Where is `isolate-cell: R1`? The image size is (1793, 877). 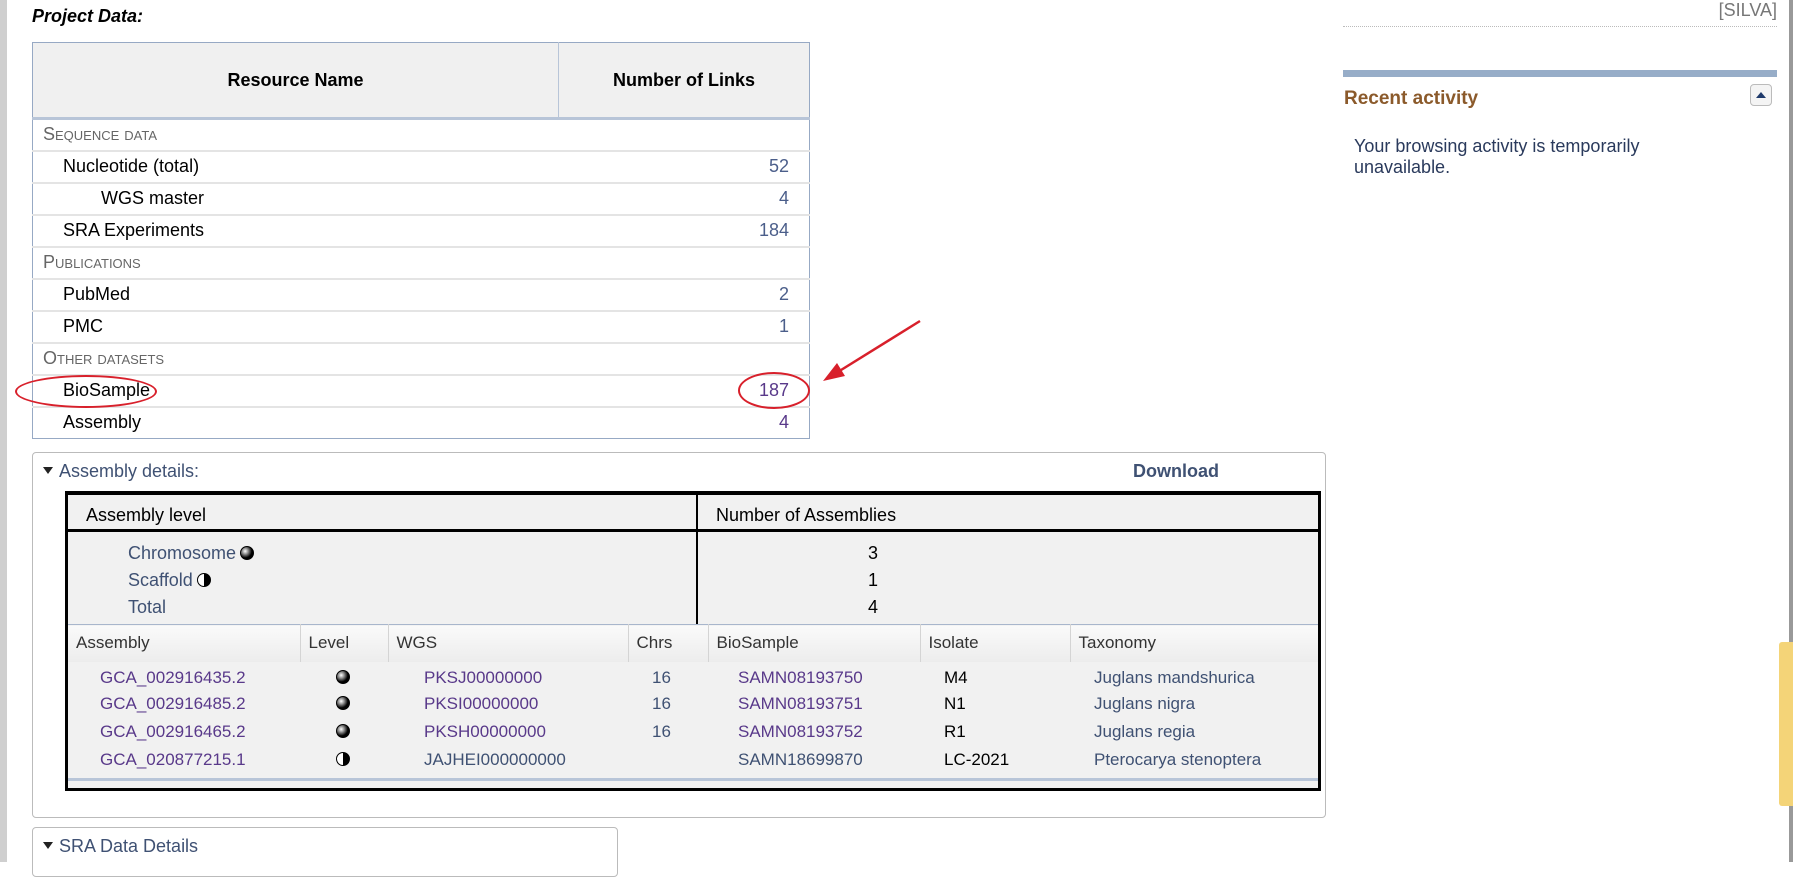 isolate-cell: R1 is located at coordinates (955, 731).